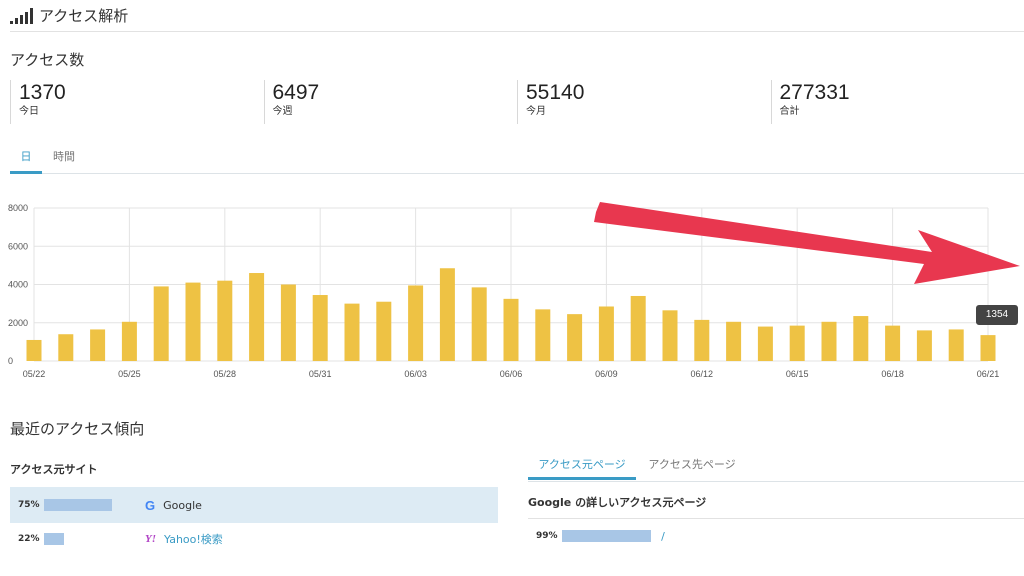 The height and width of the screenshot is (576, 1024). I want to click on x-tick-label: 05/31, so click(320, 374).